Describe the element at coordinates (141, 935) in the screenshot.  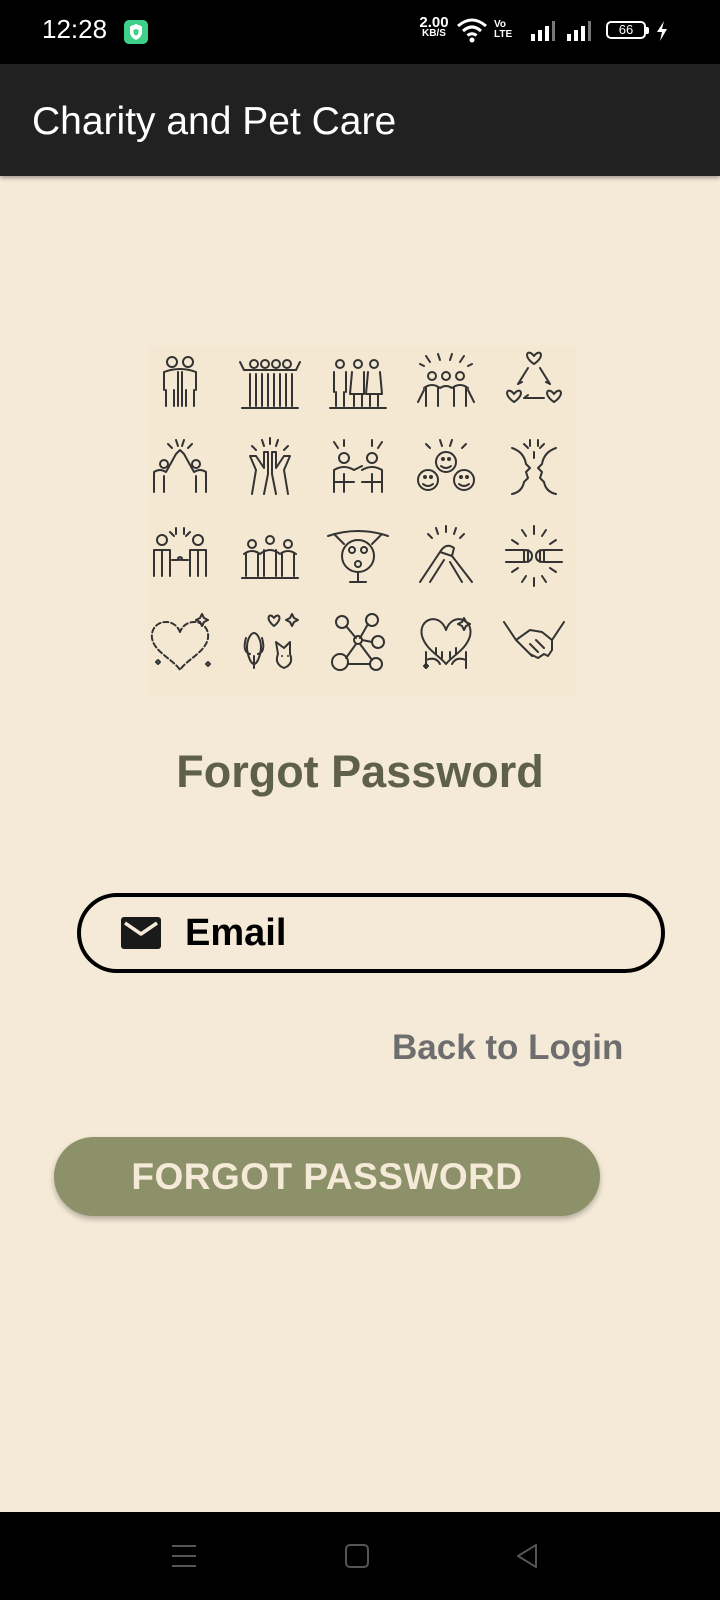
I see `mail-icon` at that location.